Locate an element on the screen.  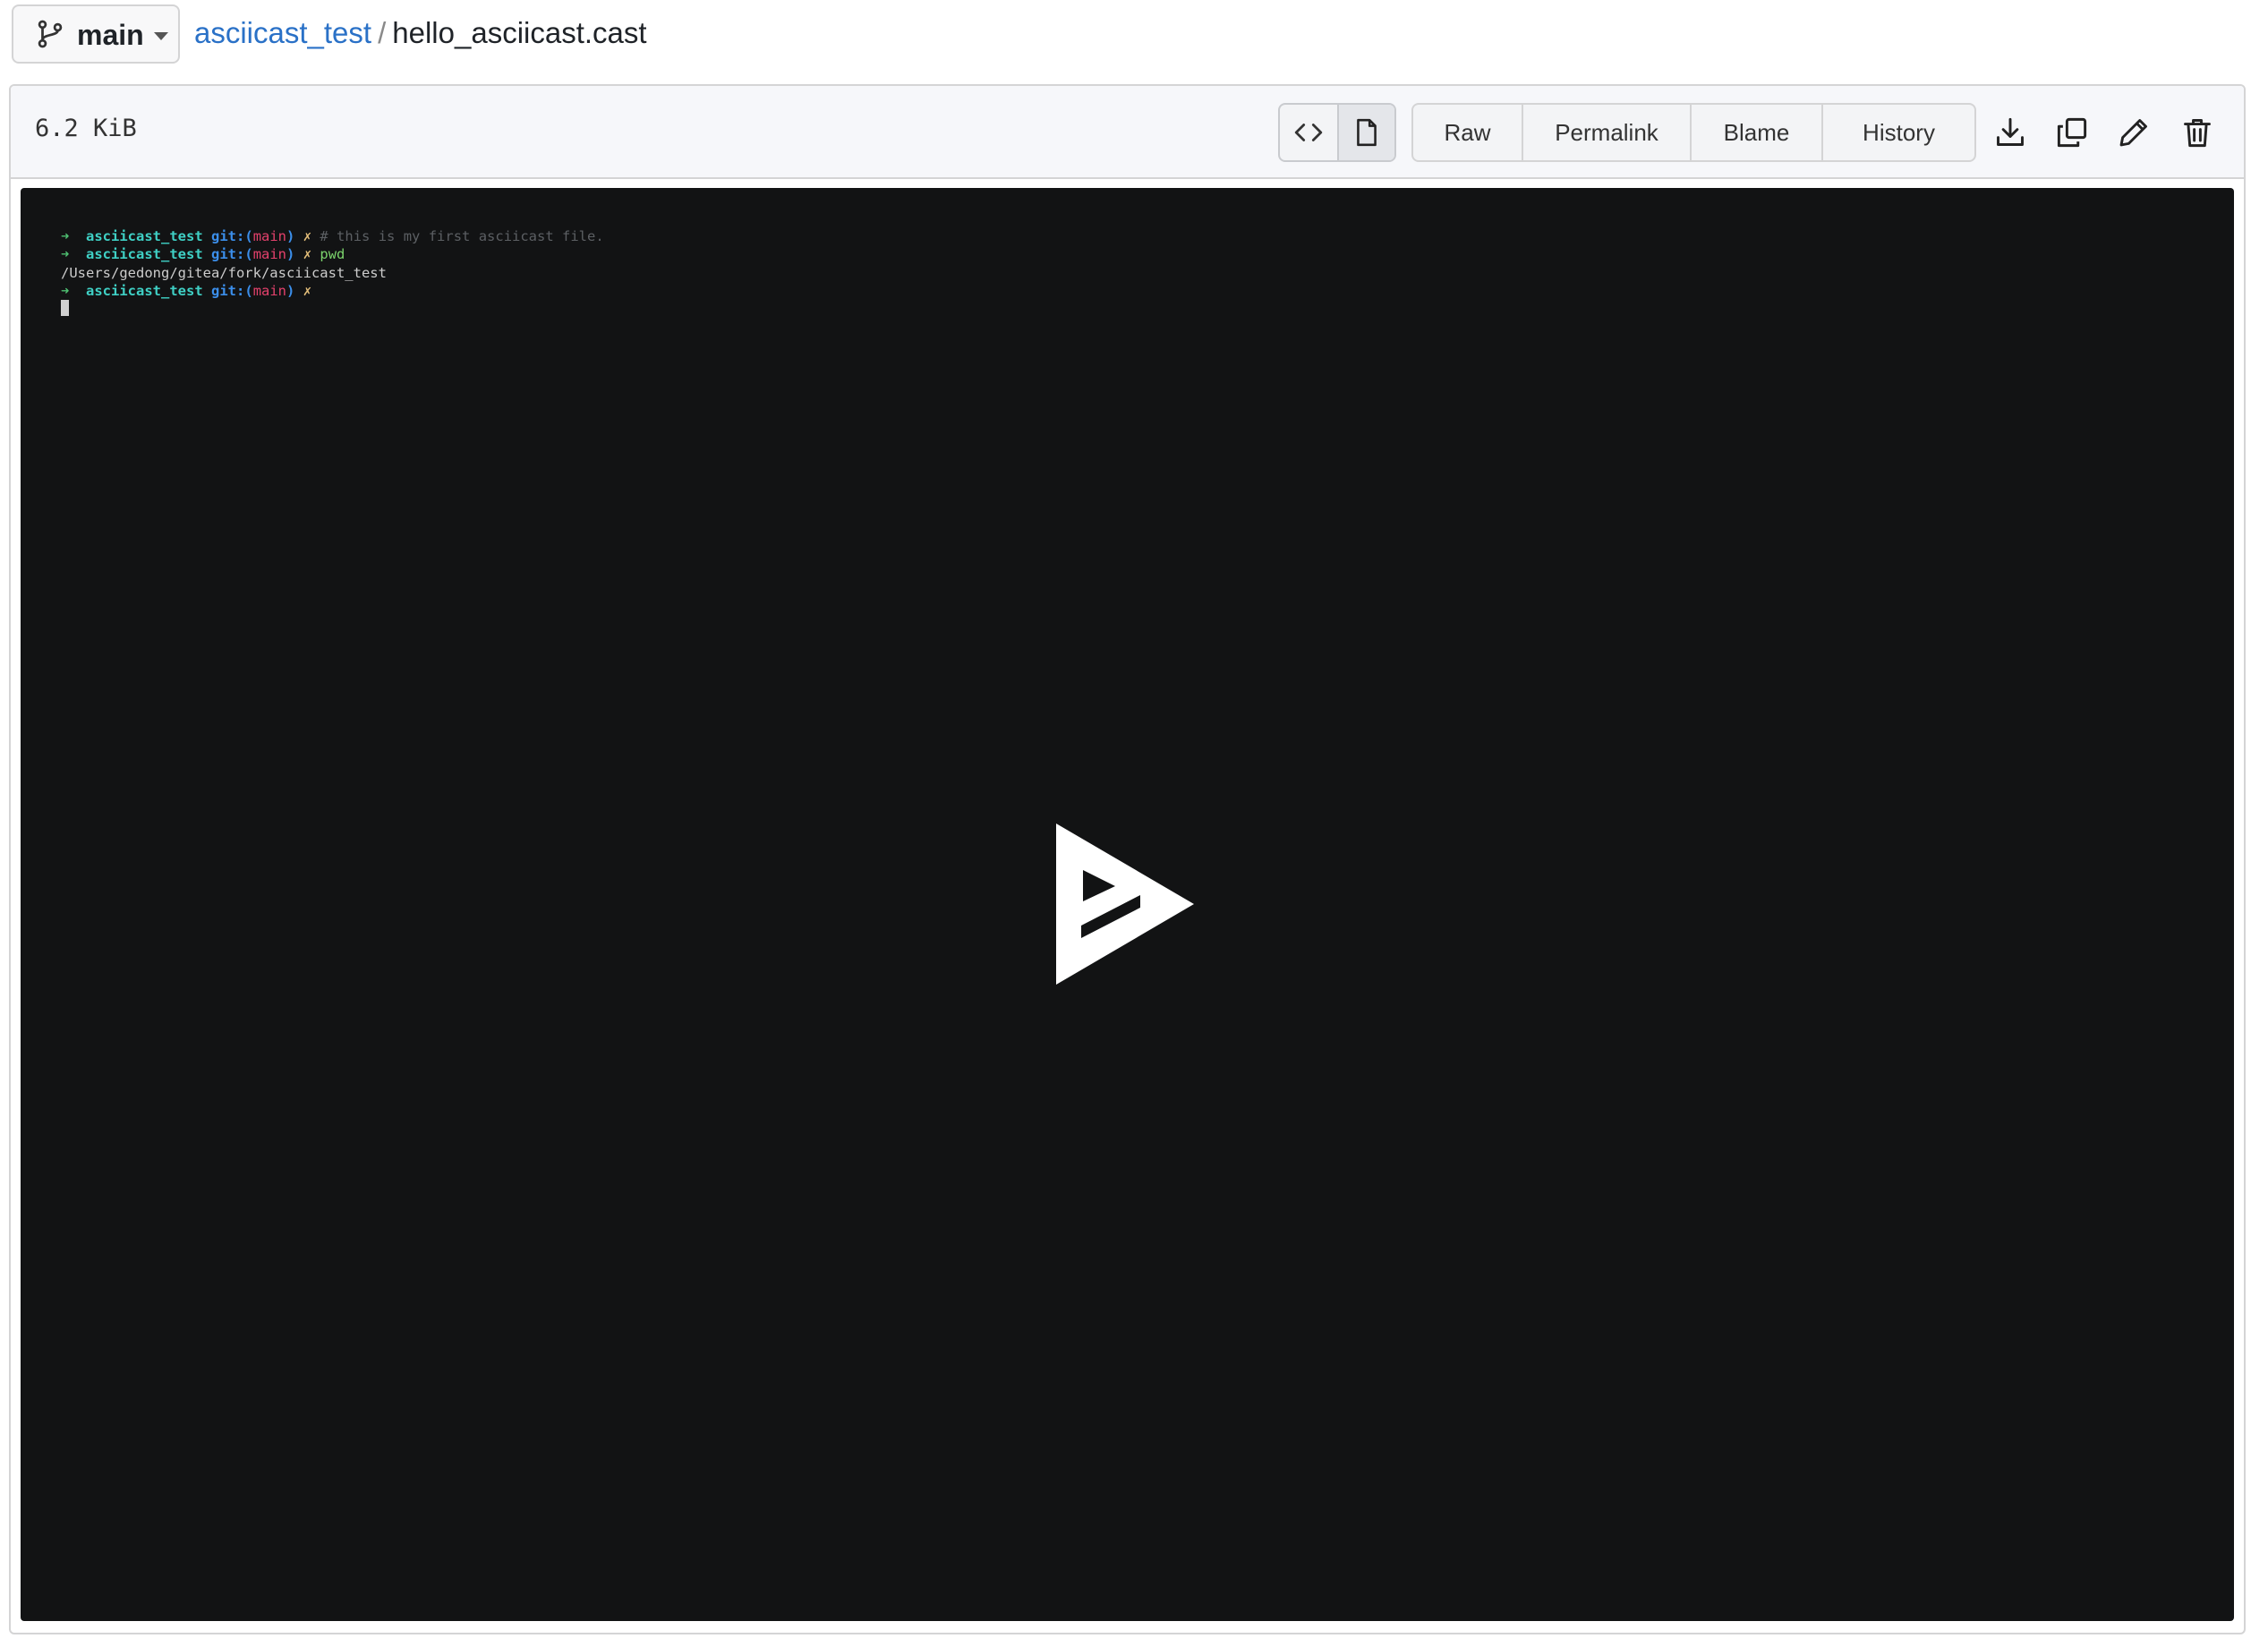
file-icon is located at coordinates (1367, 132).